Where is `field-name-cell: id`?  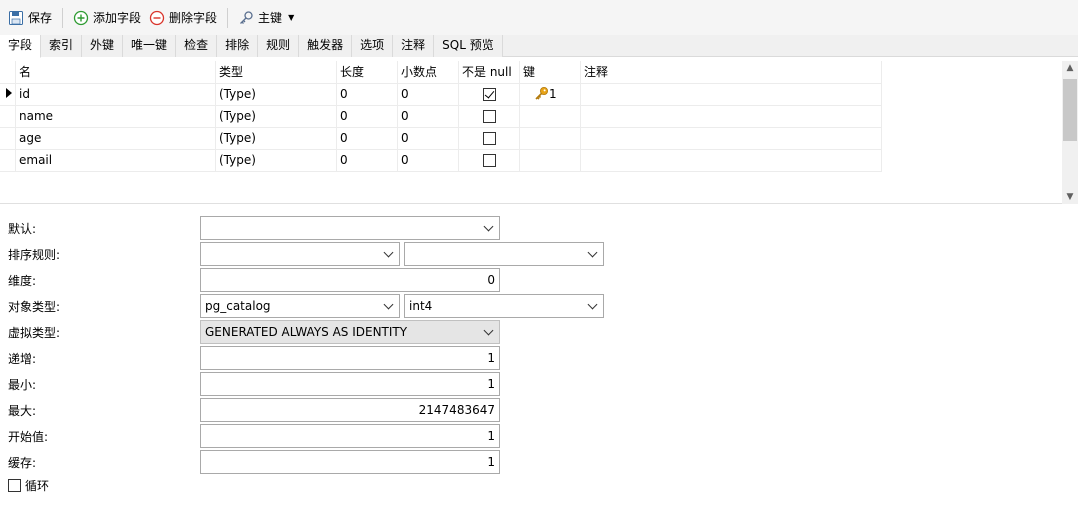 field-name-cell: id is located at coordinates (115, 94).